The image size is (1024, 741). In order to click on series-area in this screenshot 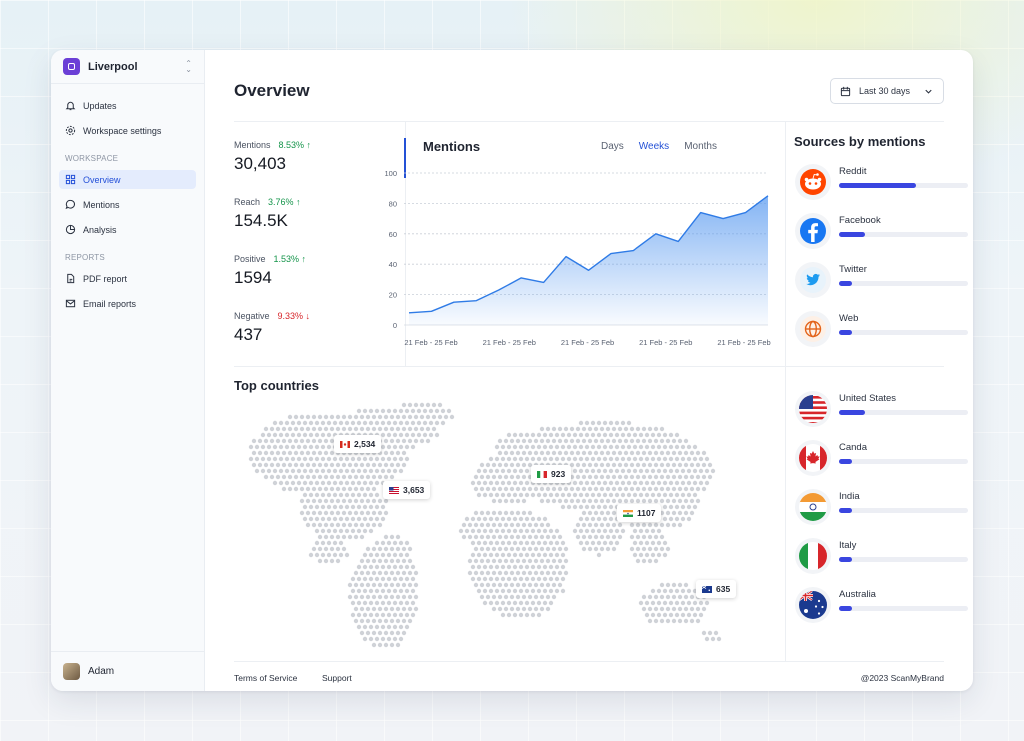, I will do `click(588, 260)`.